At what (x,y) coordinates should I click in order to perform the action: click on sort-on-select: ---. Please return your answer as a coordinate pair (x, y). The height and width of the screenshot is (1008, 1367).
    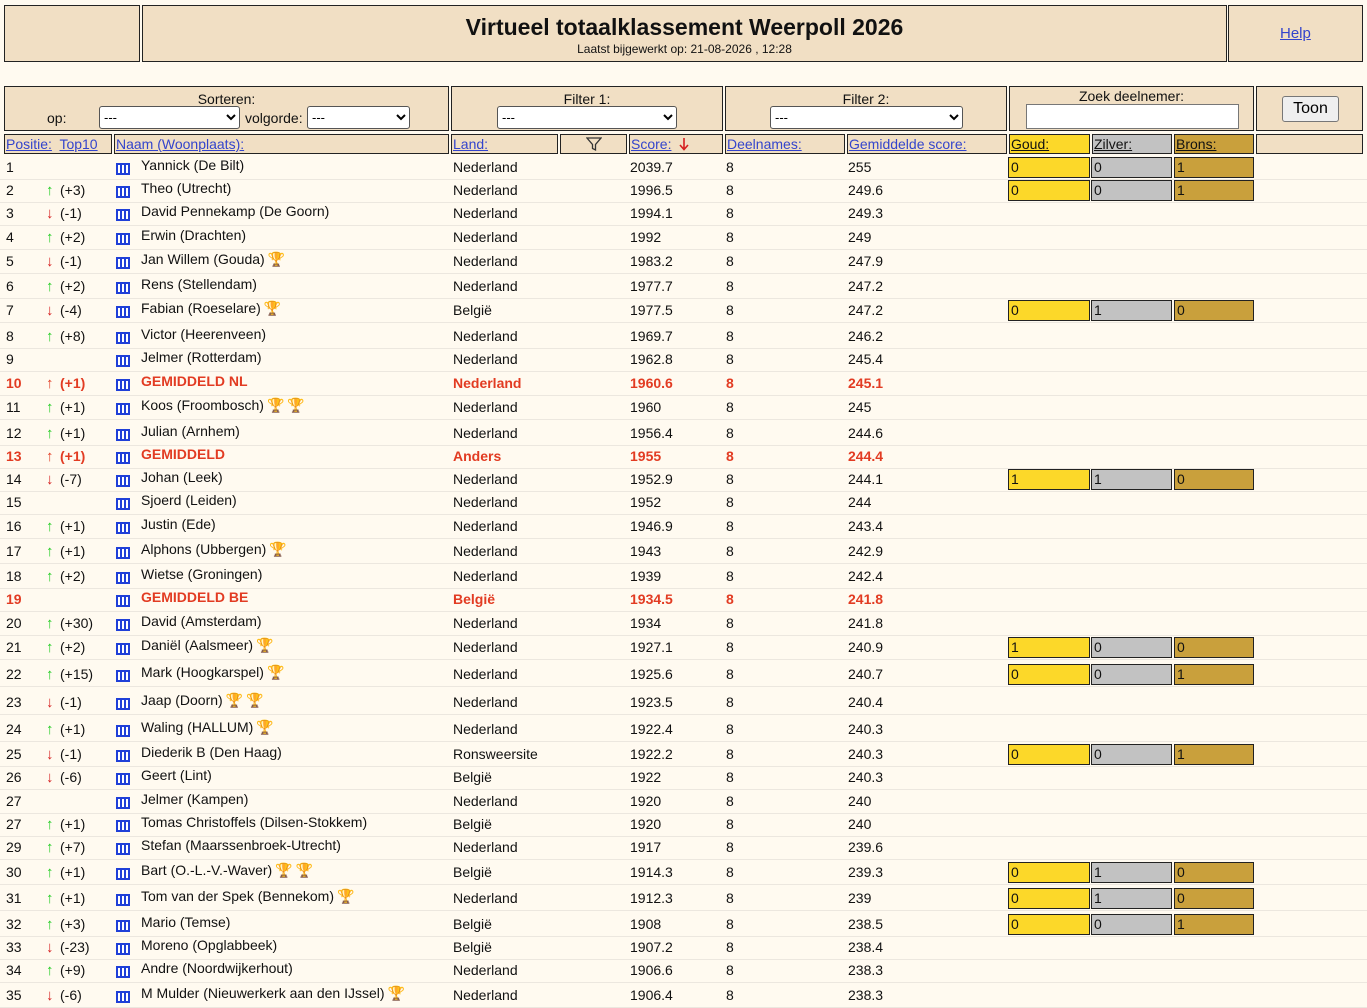
    Looking at the image, I should click on (169, 117).